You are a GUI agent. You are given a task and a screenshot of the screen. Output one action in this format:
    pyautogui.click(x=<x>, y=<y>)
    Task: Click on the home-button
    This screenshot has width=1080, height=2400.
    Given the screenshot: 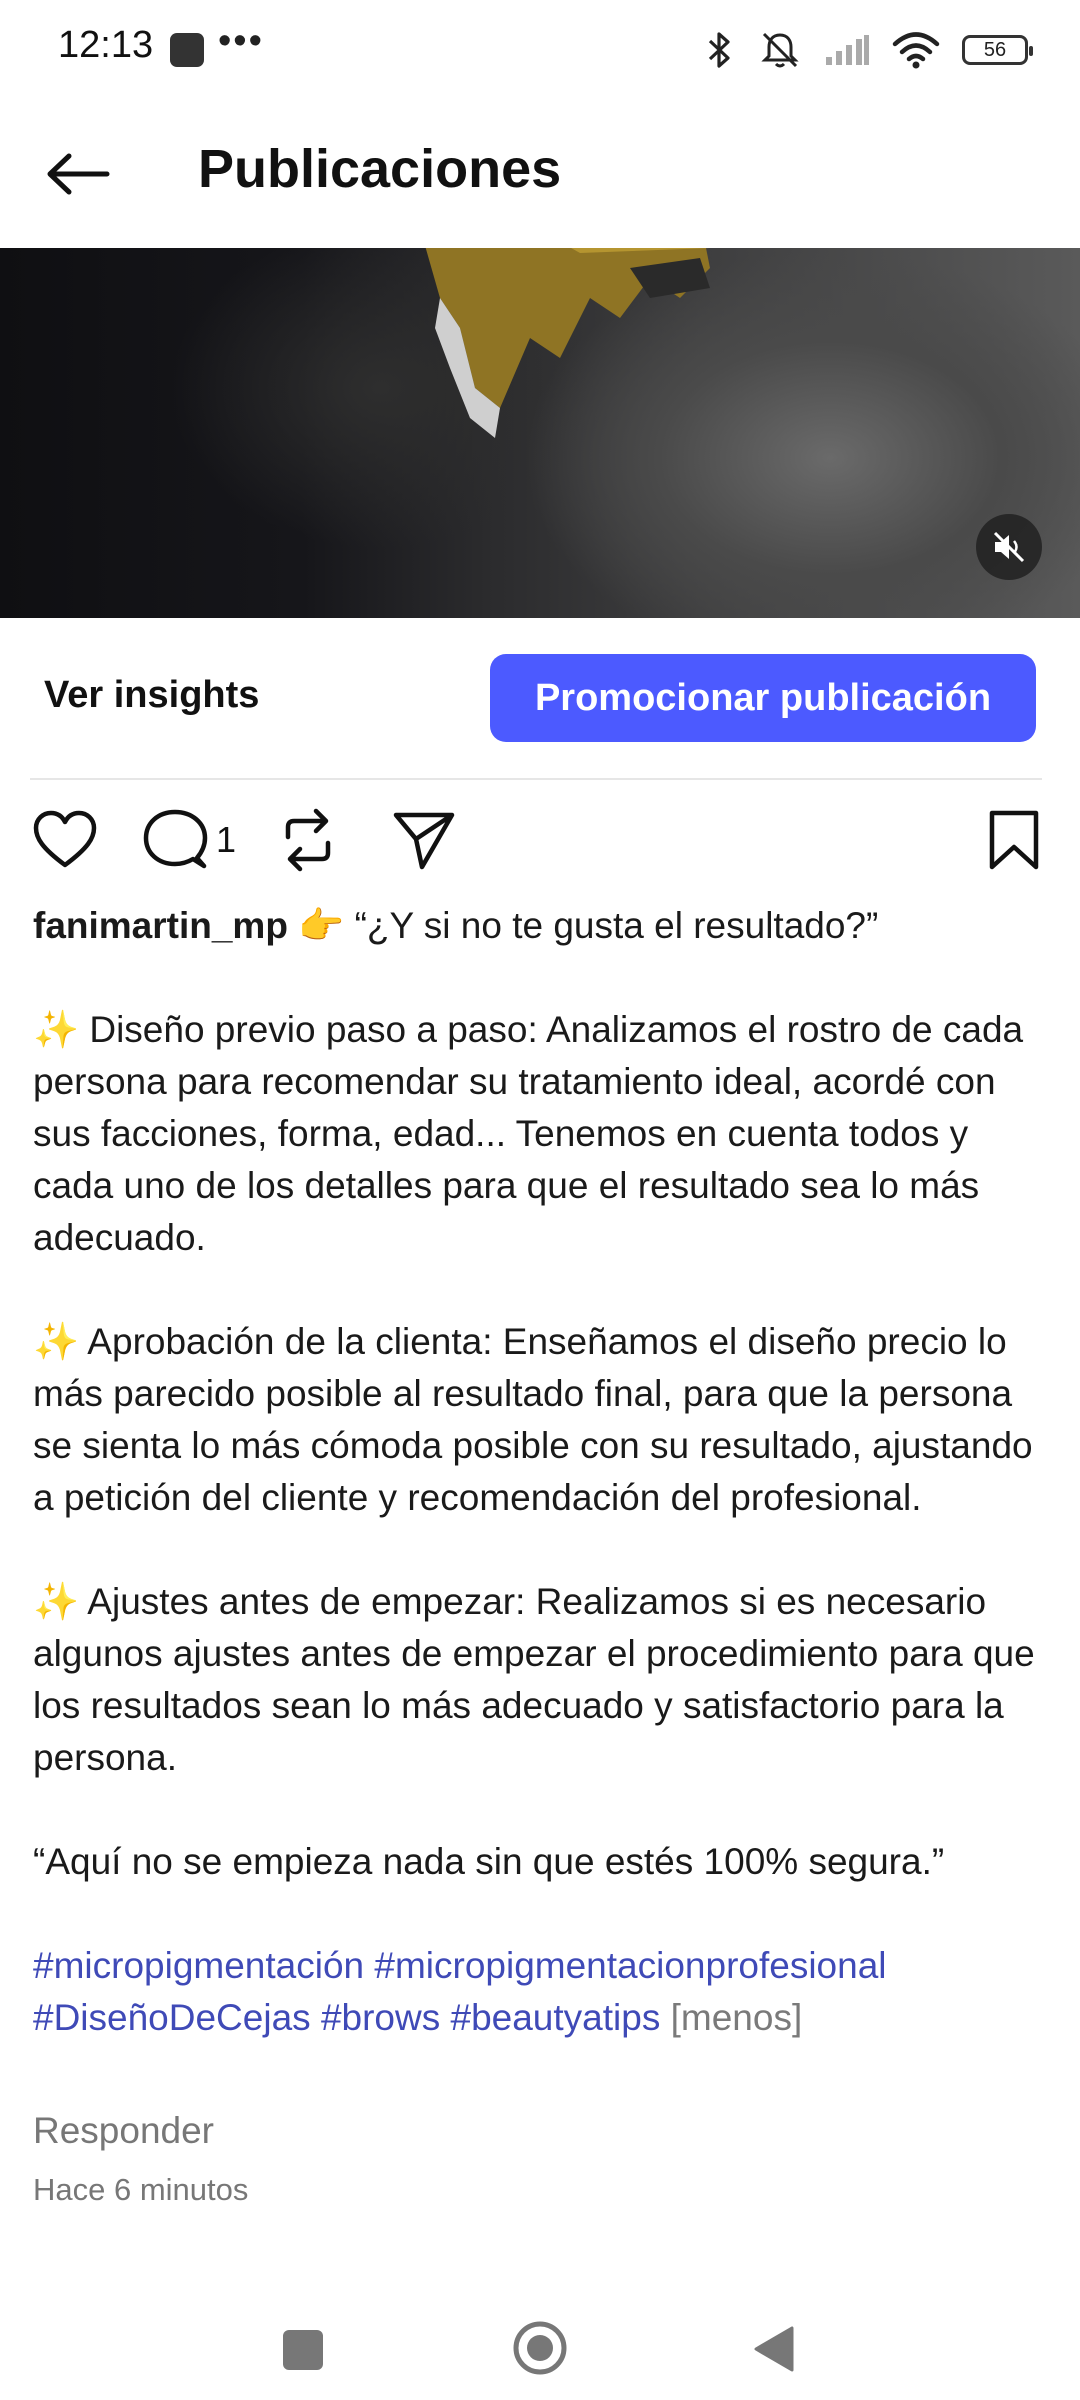 What is the action you would take?
    pyautogui.click(x=540, y=2348)
    